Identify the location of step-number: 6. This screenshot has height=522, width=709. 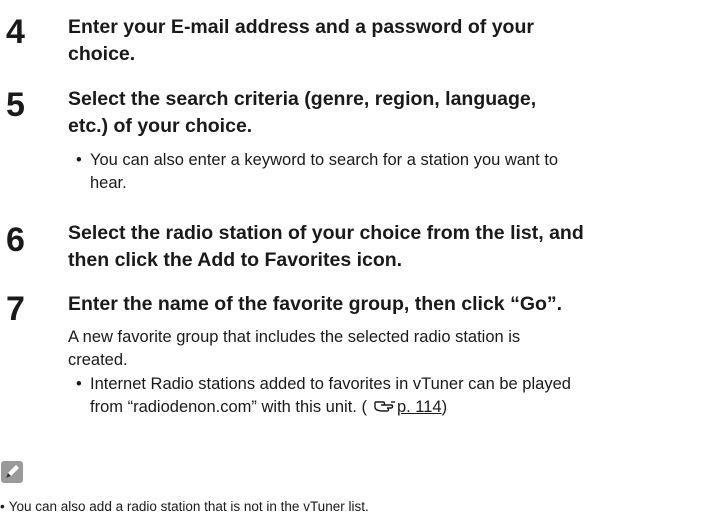
(15, 240).